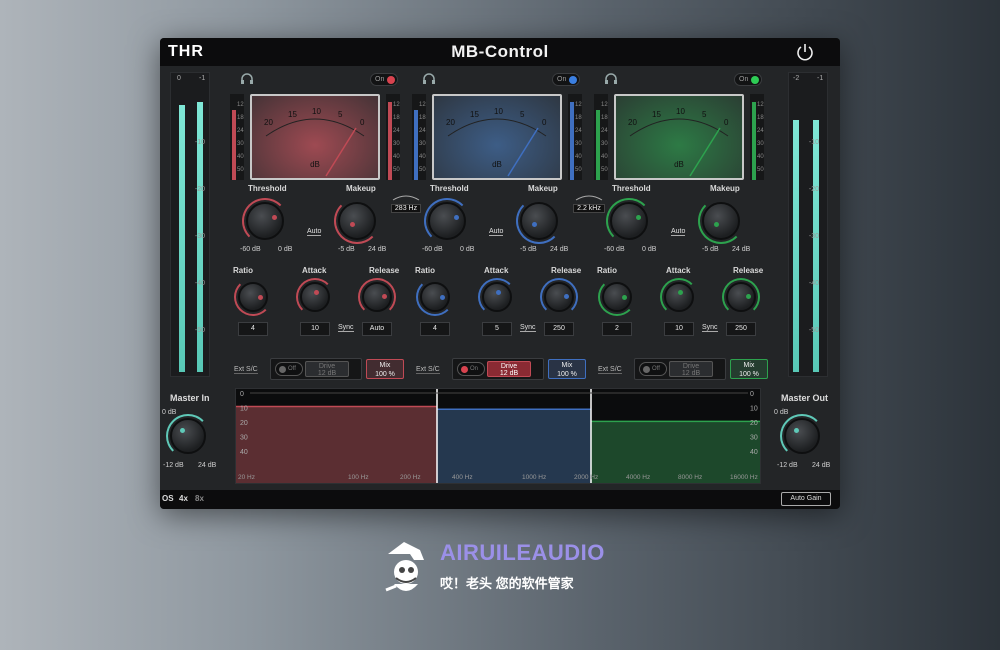 This screenshot has width=1000, height=650. Describe the element at coordinates (190, 224) in the screenshot. I see `input-meter: 0 -1 -10 -20 -30 -40 -50` at that location.